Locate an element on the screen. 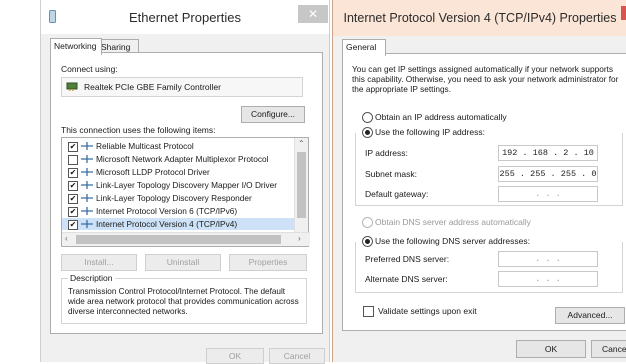 Image resolution: width=626 pixels, height=364 pixels. ethernet-title-bar: Ethernet Properties ✕ is located at coordinates (185, 17).